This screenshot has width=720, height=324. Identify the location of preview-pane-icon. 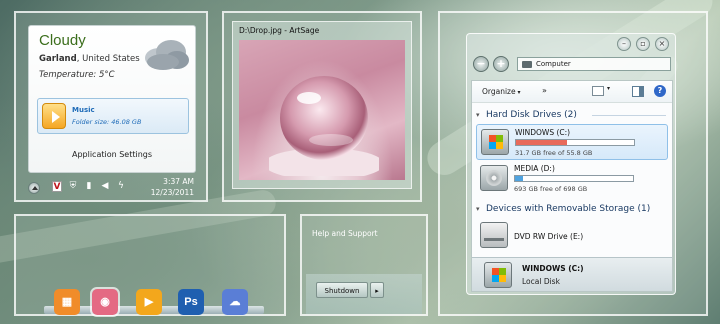
(638, 91).